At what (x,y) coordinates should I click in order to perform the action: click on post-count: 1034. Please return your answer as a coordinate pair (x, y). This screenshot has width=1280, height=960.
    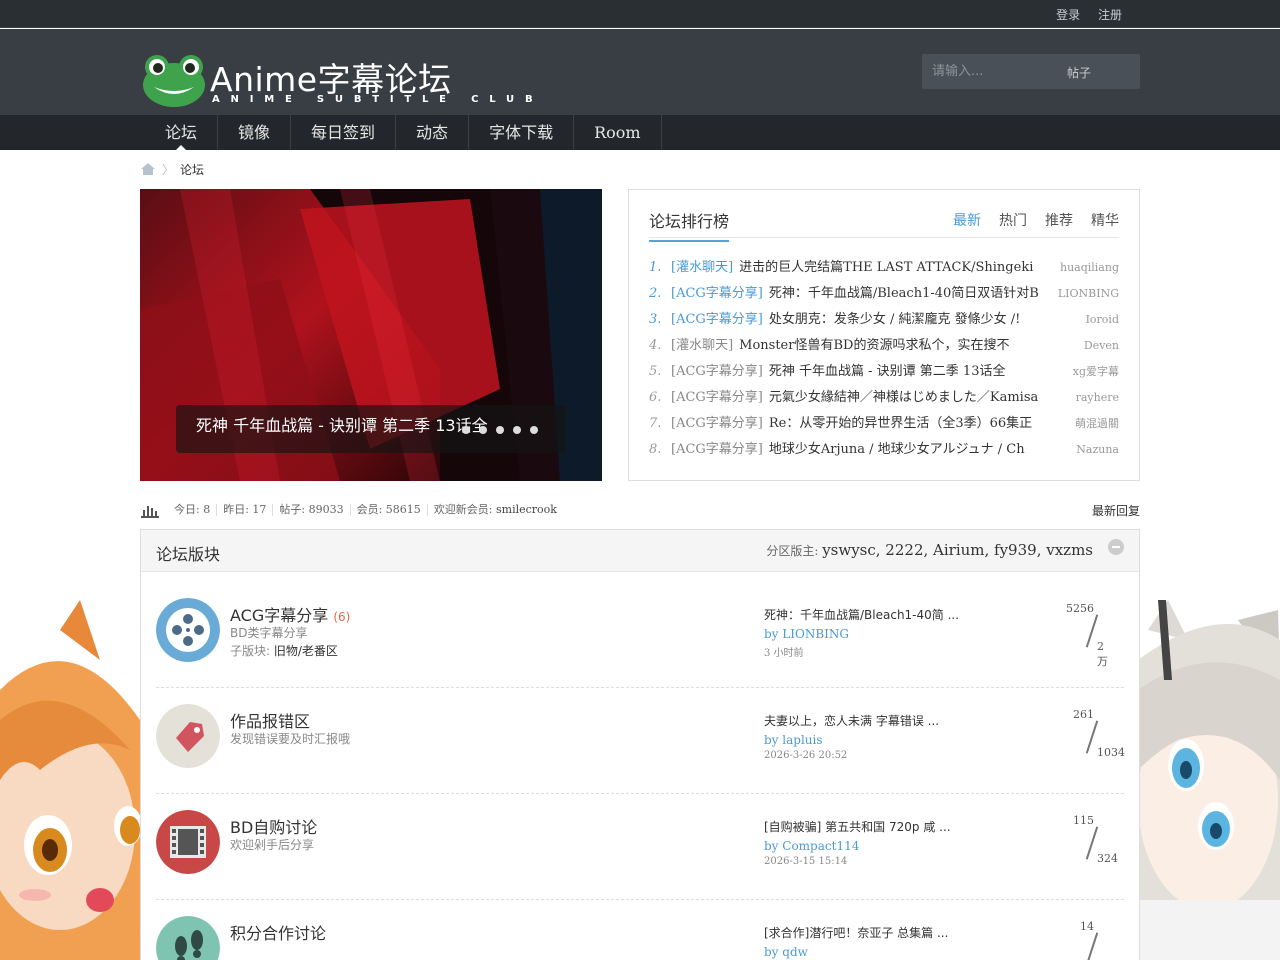
    Looking at the image, I should click on (1111, 752).